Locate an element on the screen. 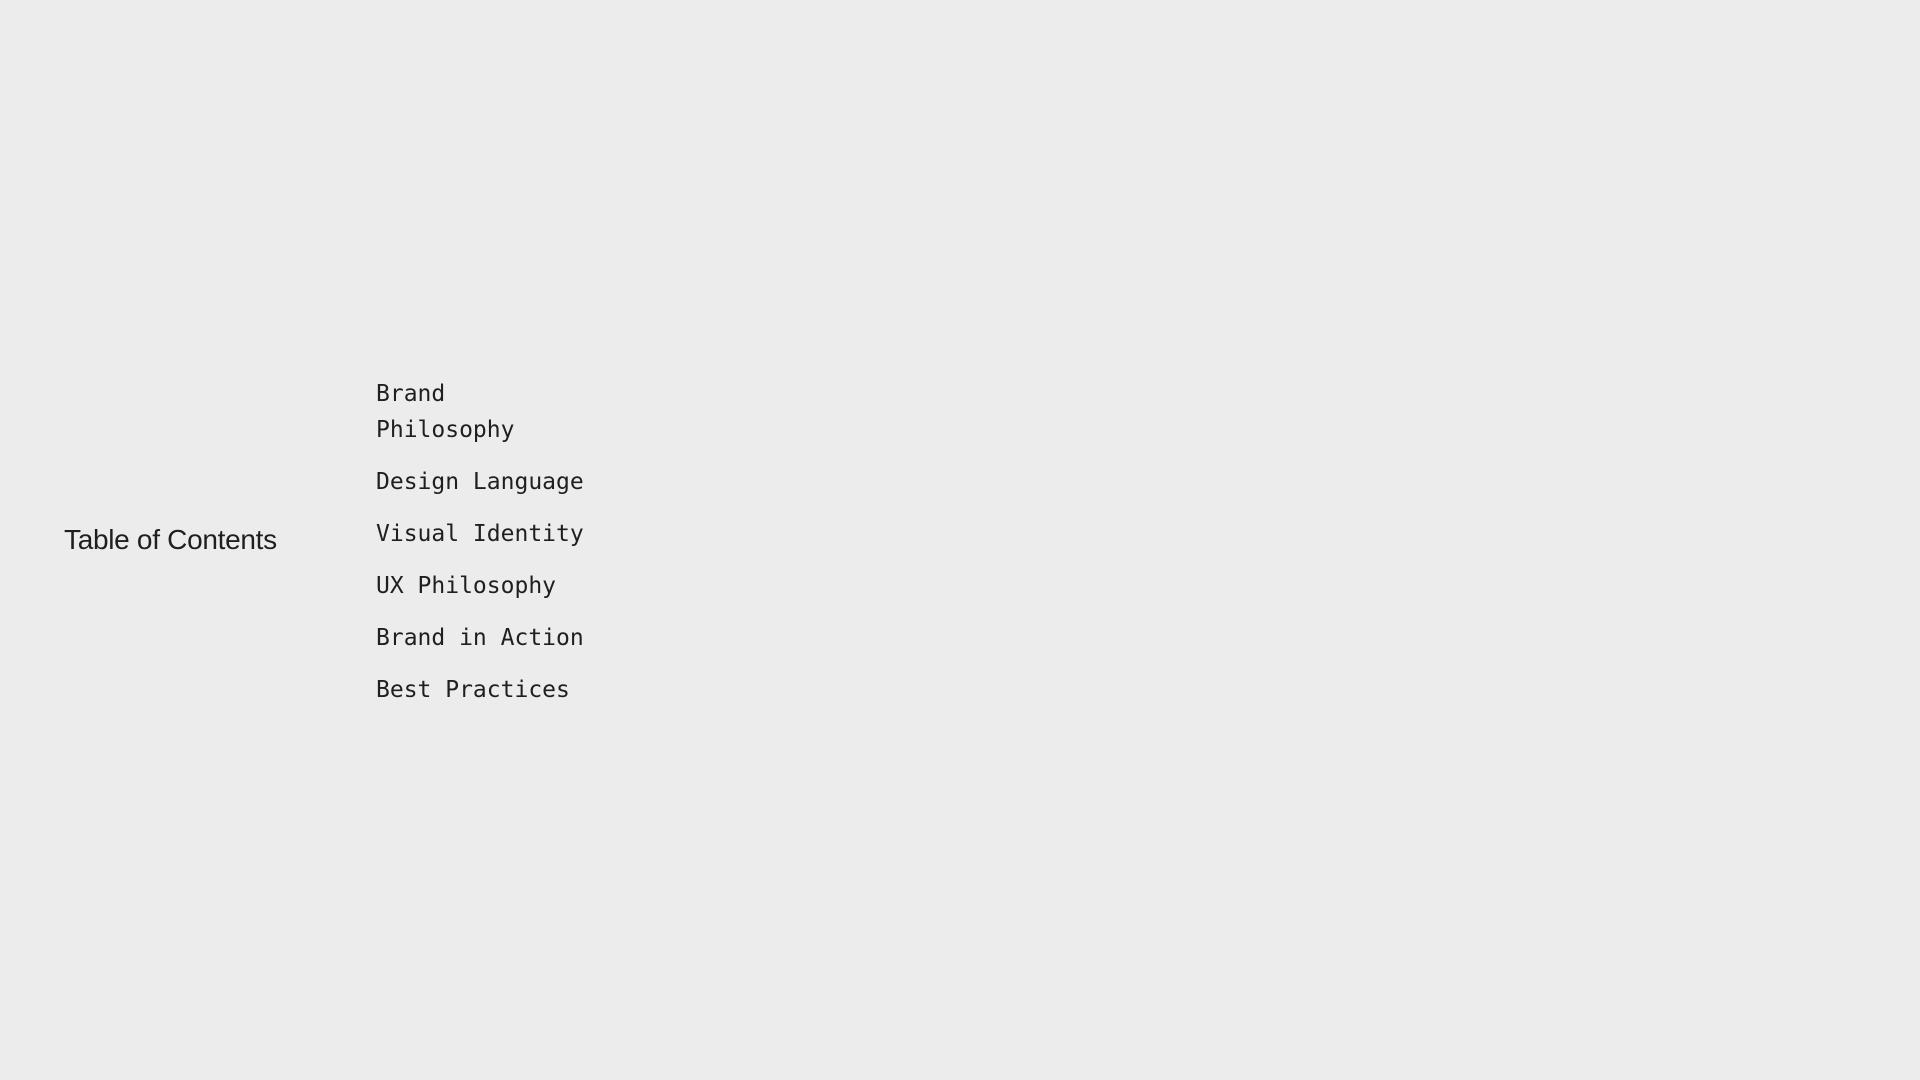 This screenshot has width=1920, height=1080. toc-heading: Table of Contents is located at coordinates (170, 539).